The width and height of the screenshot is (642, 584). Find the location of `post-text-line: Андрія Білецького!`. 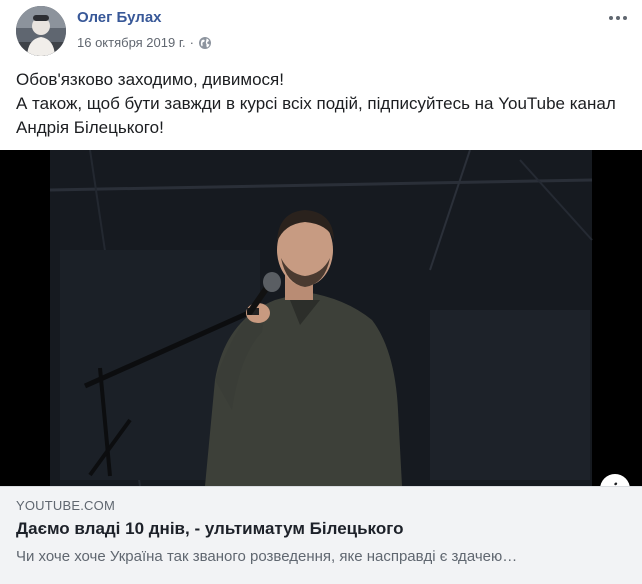

post-text-line: Андрія Білецького! is located at coordinates (90, 127).